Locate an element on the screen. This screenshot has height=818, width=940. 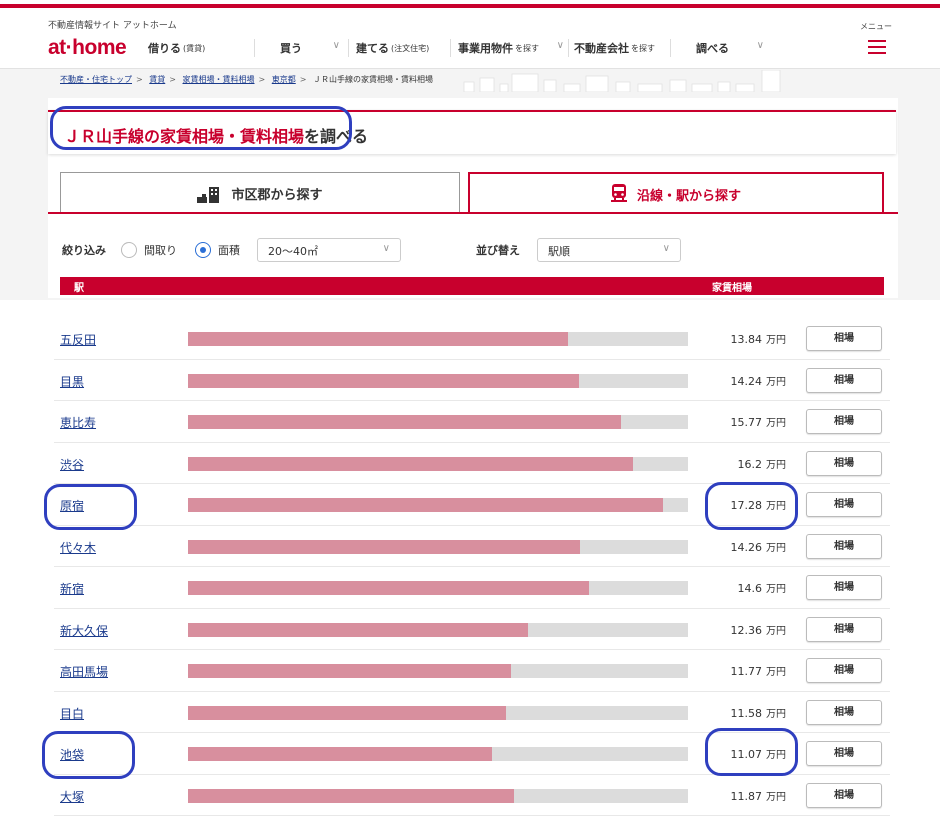
rent-number: 11.58 is located at coordinates (746, 713).